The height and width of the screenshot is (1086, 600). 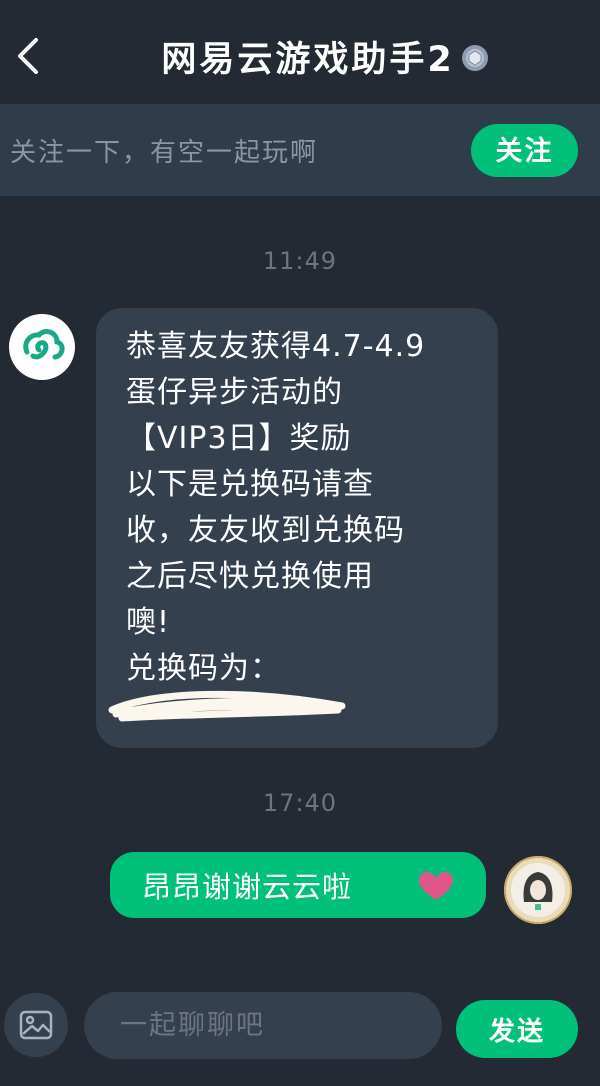 I want to click on outgoing-message-bubble: 昂昂谢谢云云啦, so click(x=298, y=885).